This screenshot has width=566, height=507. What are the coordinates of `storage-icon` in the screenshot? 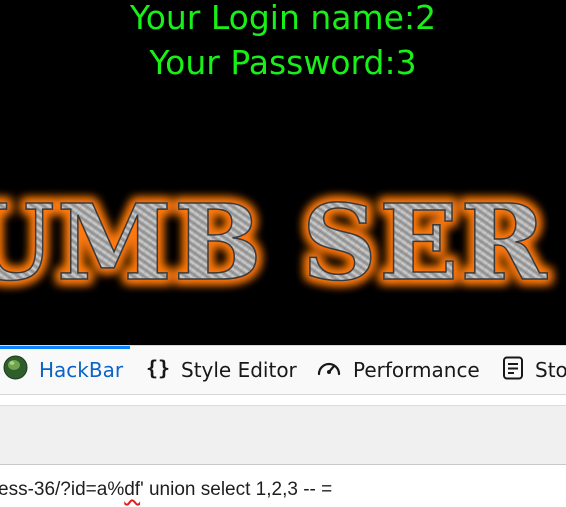 It's located at (513, 370).